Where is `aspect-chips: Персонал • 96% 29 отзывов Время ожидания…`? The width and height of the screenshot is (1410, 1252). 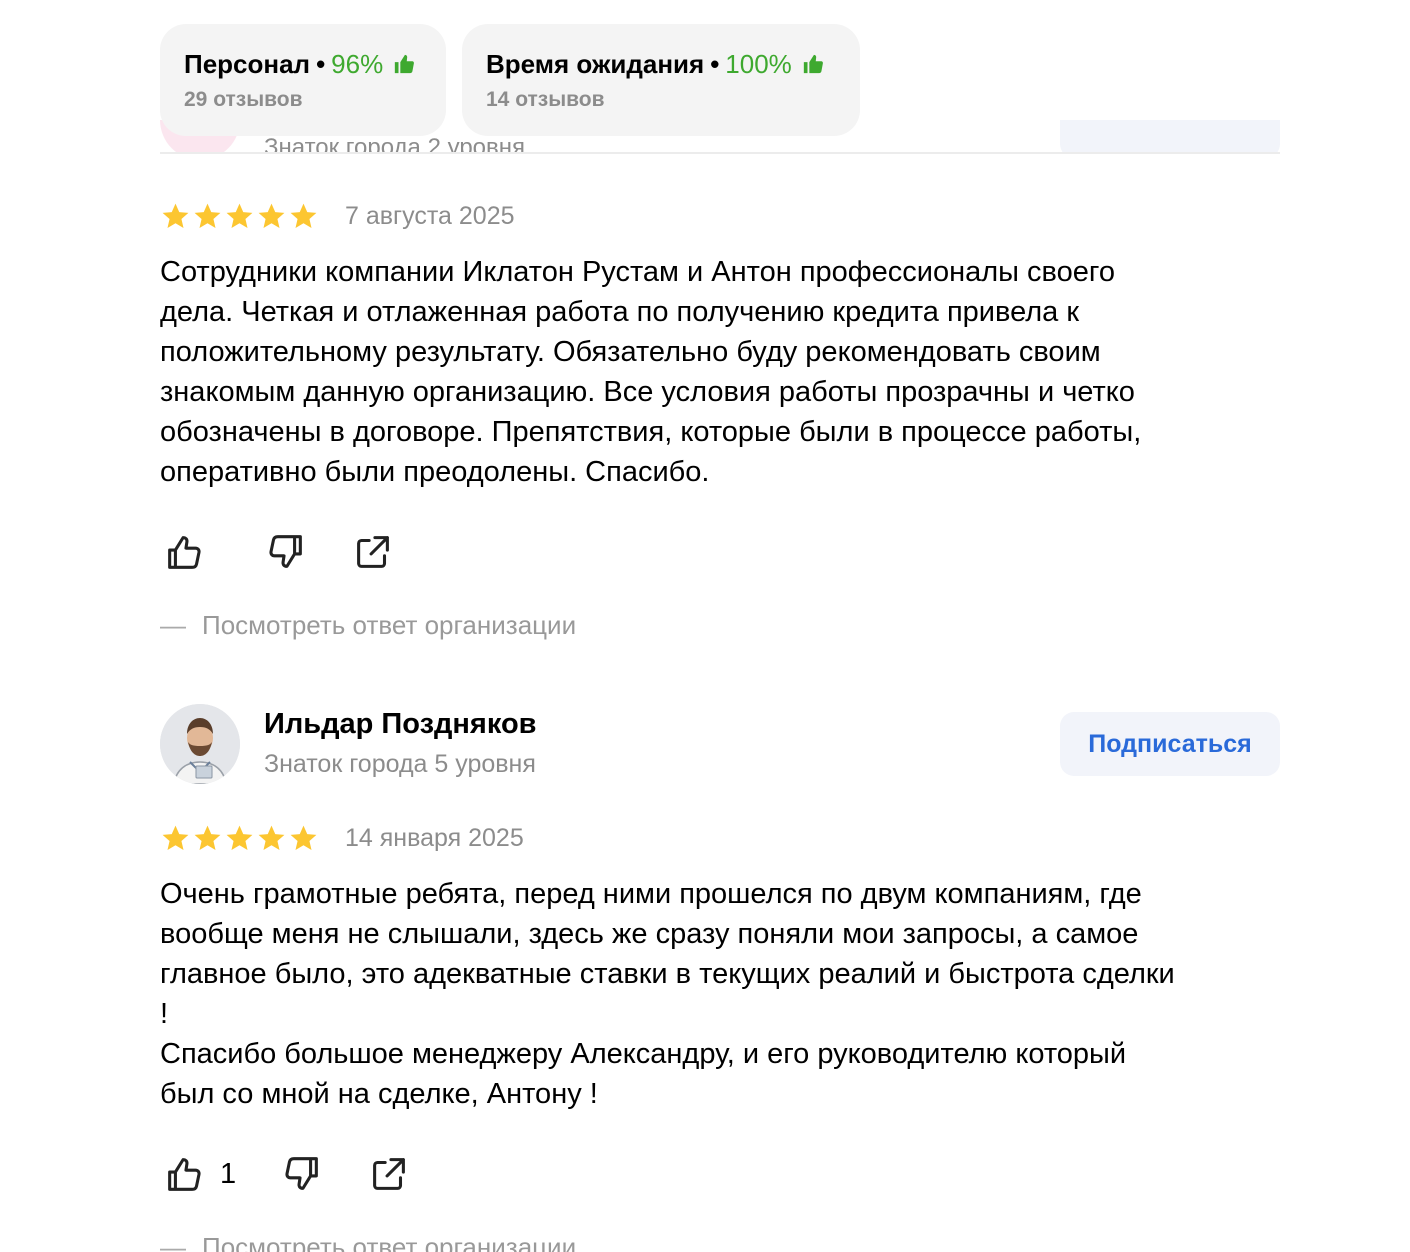
aspect-chips: Персонал • 96% 29 отзывов Время ожидания… is located at coordinates (510, 80).